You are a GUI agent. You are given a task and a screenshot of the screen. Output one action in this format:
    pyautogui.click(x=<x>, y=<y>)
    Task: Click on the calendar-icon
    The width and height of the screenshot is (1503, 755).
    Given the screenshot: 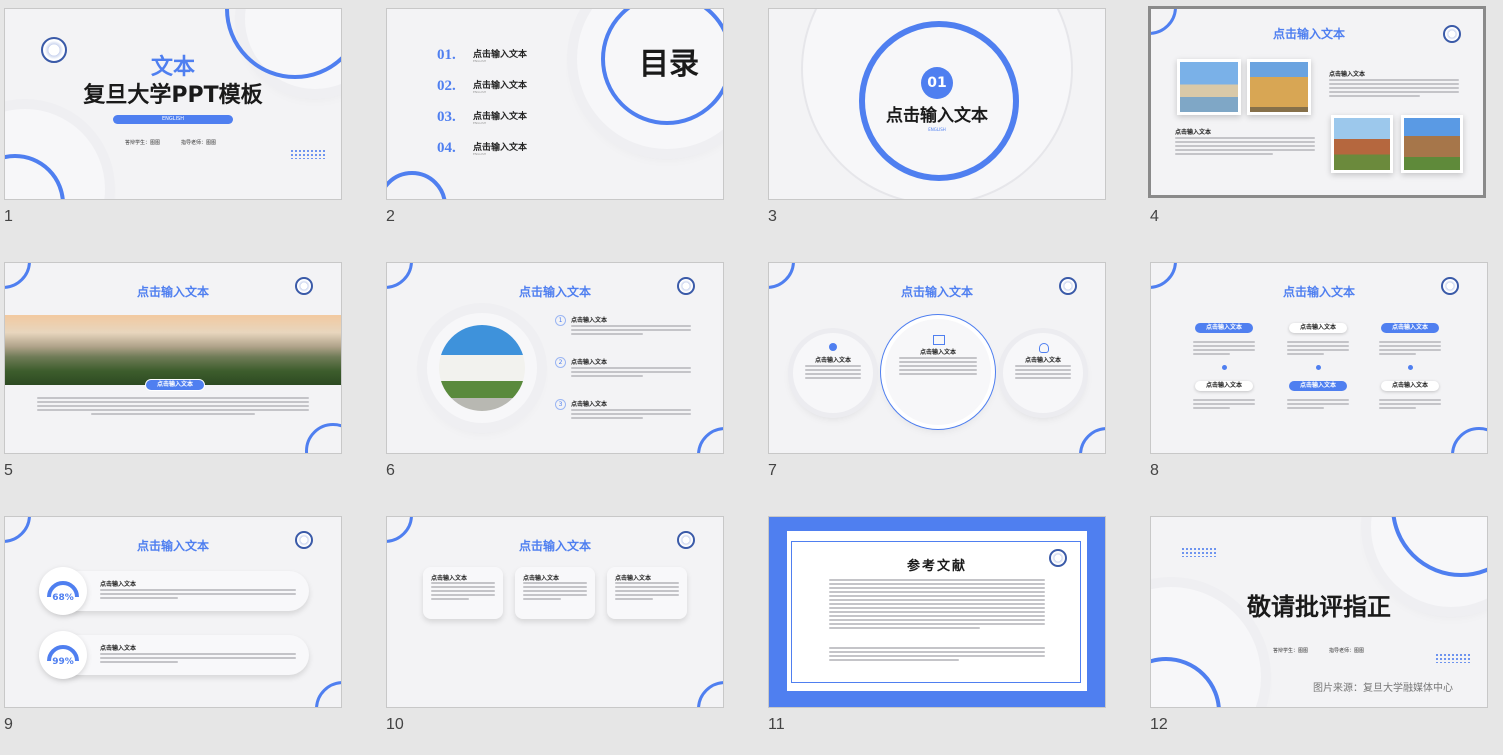 What is the action you would take?
    pyautogui.click(x=939, y=340)
    